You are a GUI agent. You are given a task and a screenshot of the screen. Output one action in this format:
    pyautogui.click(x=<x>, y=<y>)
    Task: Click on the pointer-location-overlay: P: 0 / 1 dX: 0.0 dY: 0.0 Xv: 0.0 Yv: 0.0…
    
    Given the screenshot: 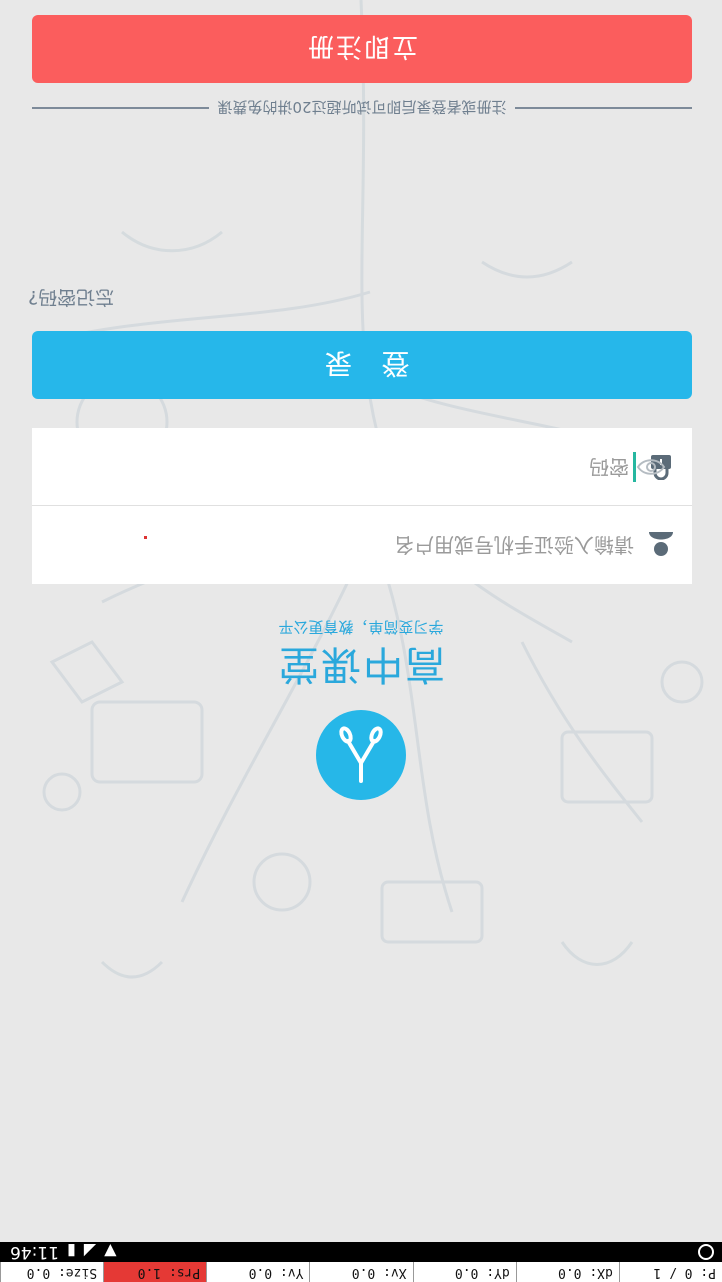 What is the action you would take?
    pyautogui.click(x=361, y=1272)
    